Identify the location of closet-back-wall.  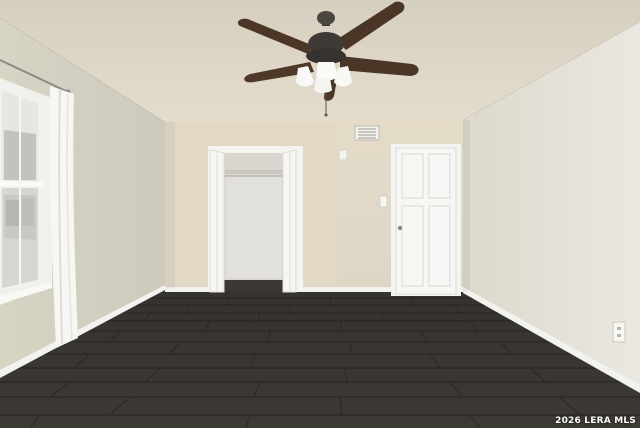
(254, 227).